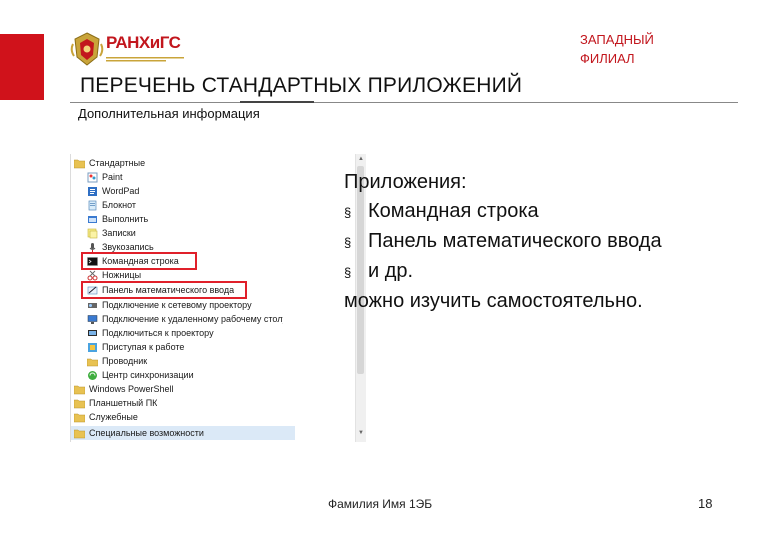 This screenshot has height=540, width=780. What do you see at coordinates (515, 241) in the screenshot?
I see `bullet-text: Панель математического ввода` at bounding box center [515, 241].